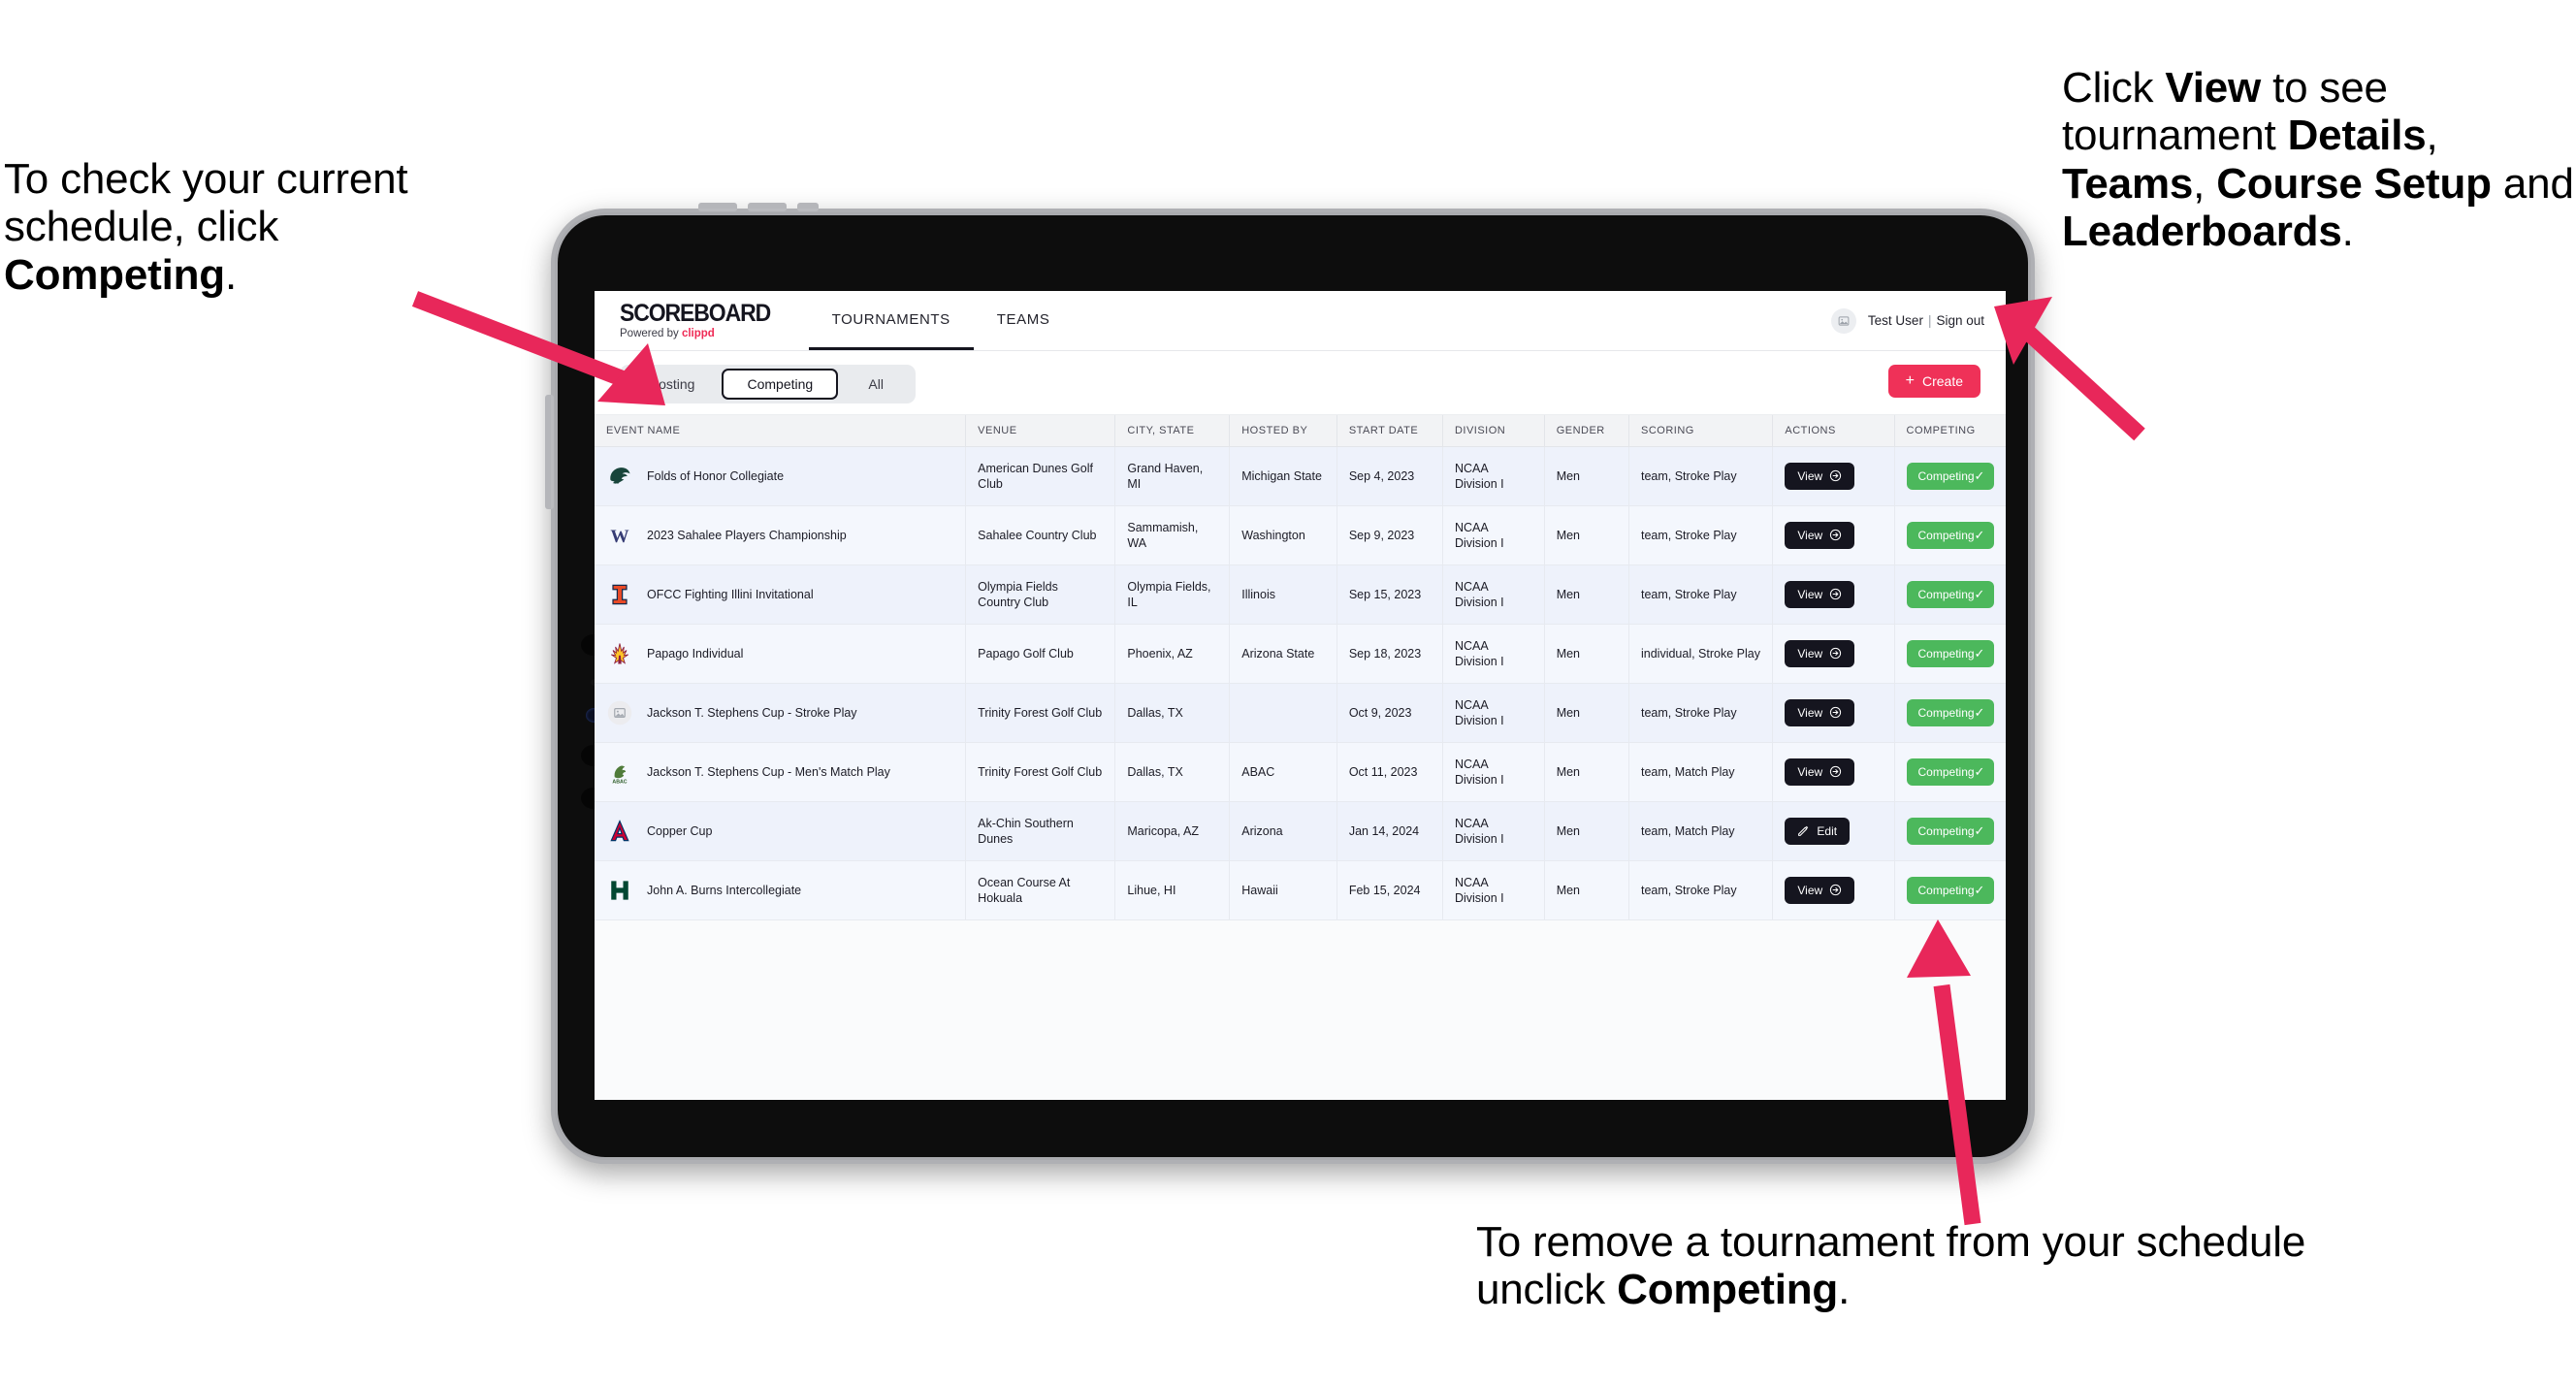  Describe the element at coordinates (2128, 183) in the screenshot. I see `callout-right-bold-teams: Teams` at that location.